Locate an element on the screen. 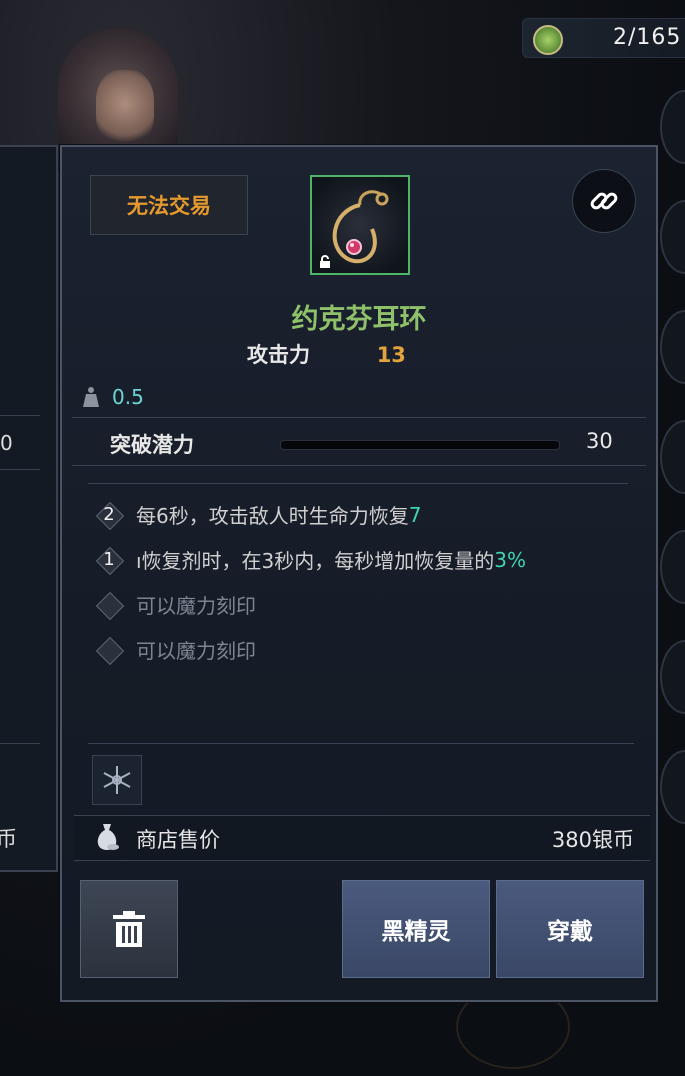  earring-icon is located at coordinates (360, 225).